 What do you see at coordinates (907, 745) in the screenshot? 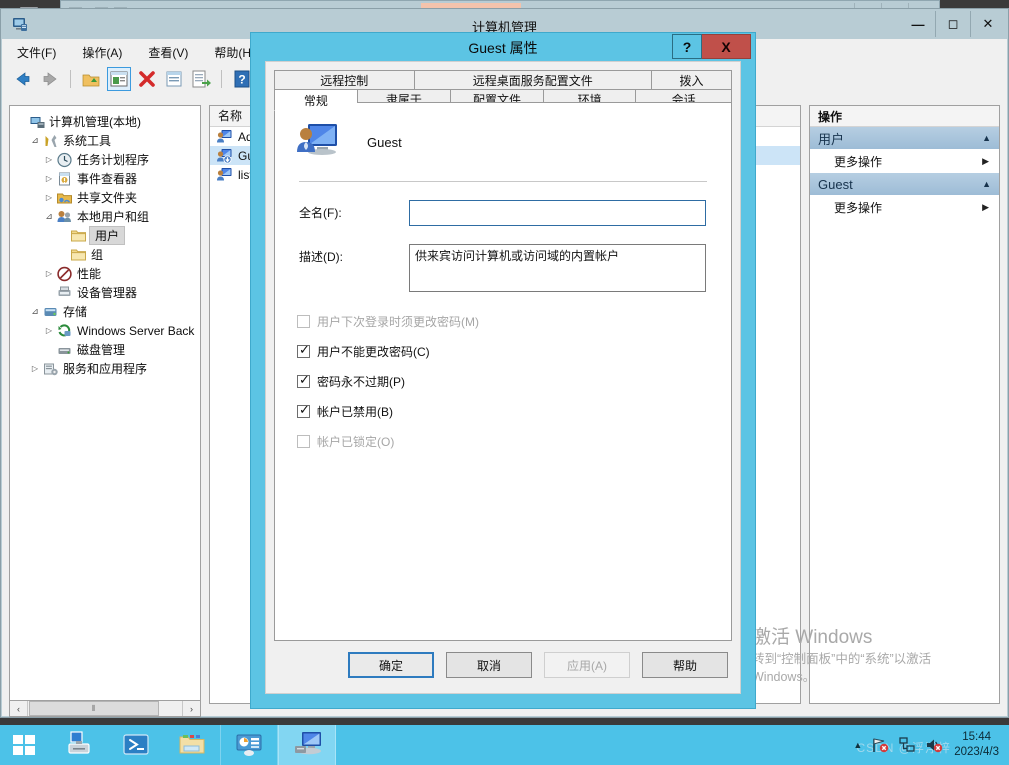
I see `network-error-icon` at bounding box center [907, 745].